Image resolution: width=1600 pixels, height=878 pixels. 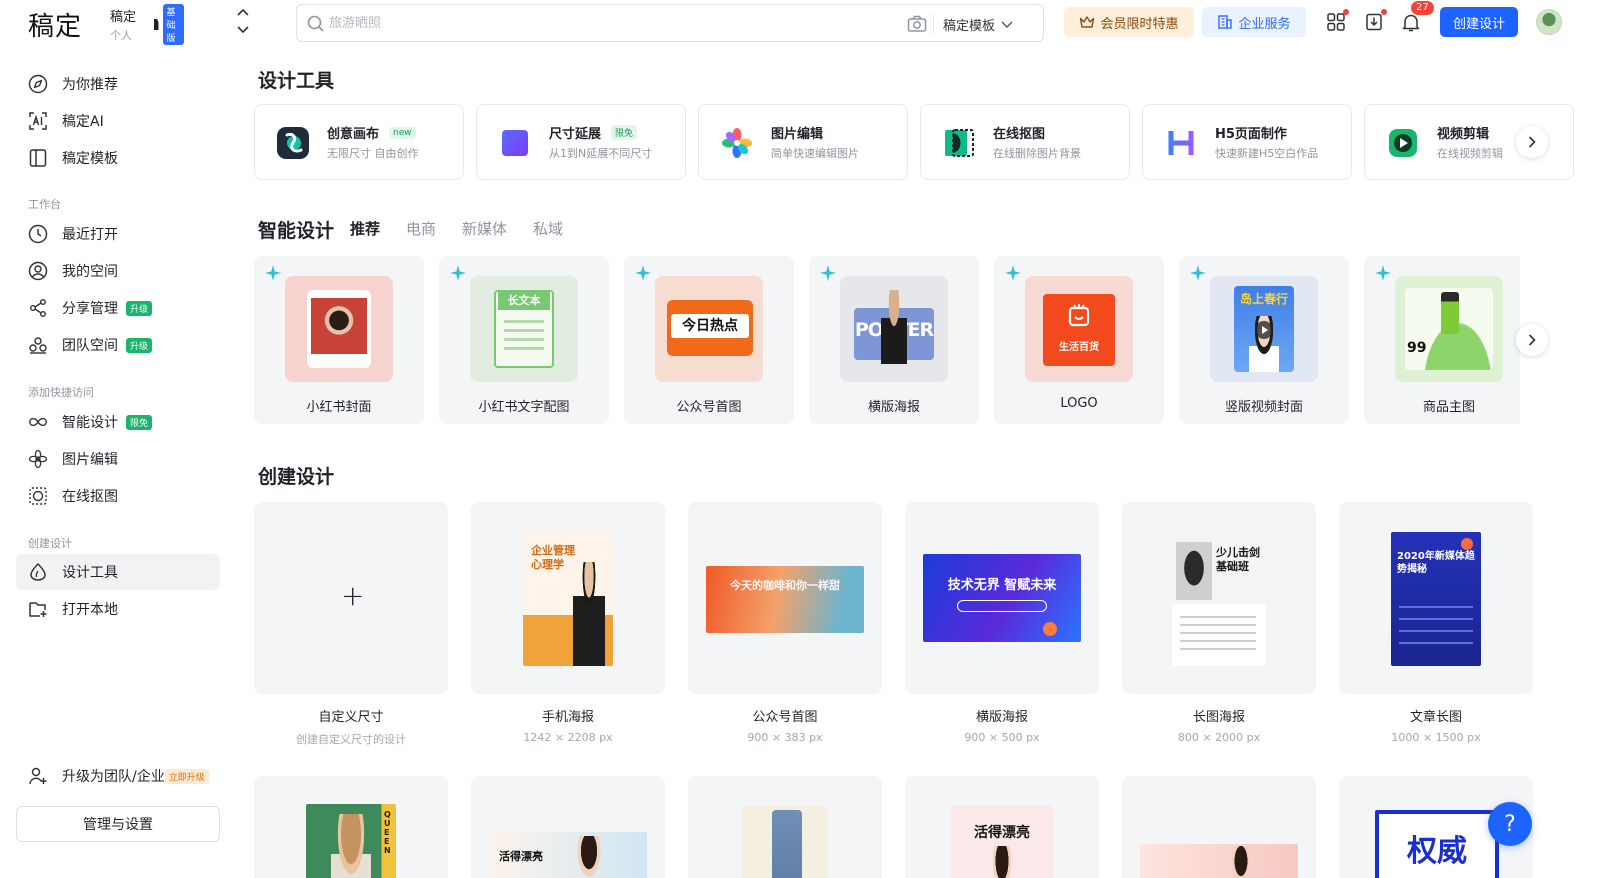 What do you see at coordinates (118, 121) in the screenshot?
I see `sidebar-item-ai: 稿定AI` at bounding box center [118, 121].